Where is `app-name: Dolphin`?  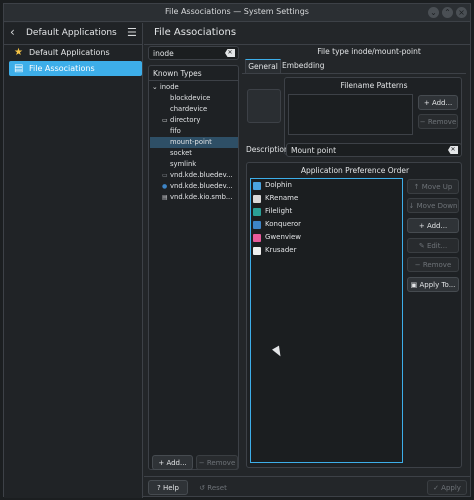 app-name: Dolphin is located at coordinates (278, 185).